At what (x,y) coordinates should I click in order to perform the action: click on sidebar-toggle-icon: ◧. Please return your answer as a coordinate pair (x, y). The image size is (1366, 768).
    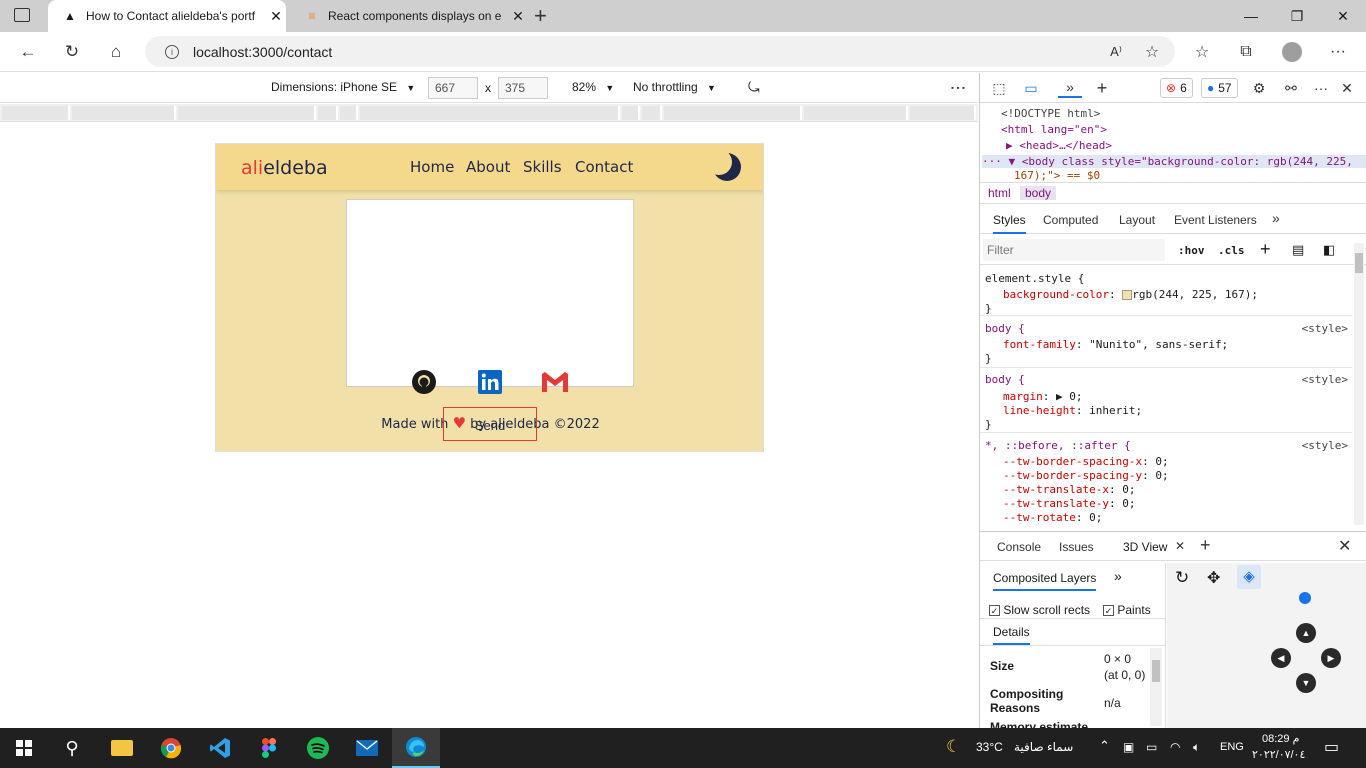
    Looking at the image, I should click on (1329, 250).